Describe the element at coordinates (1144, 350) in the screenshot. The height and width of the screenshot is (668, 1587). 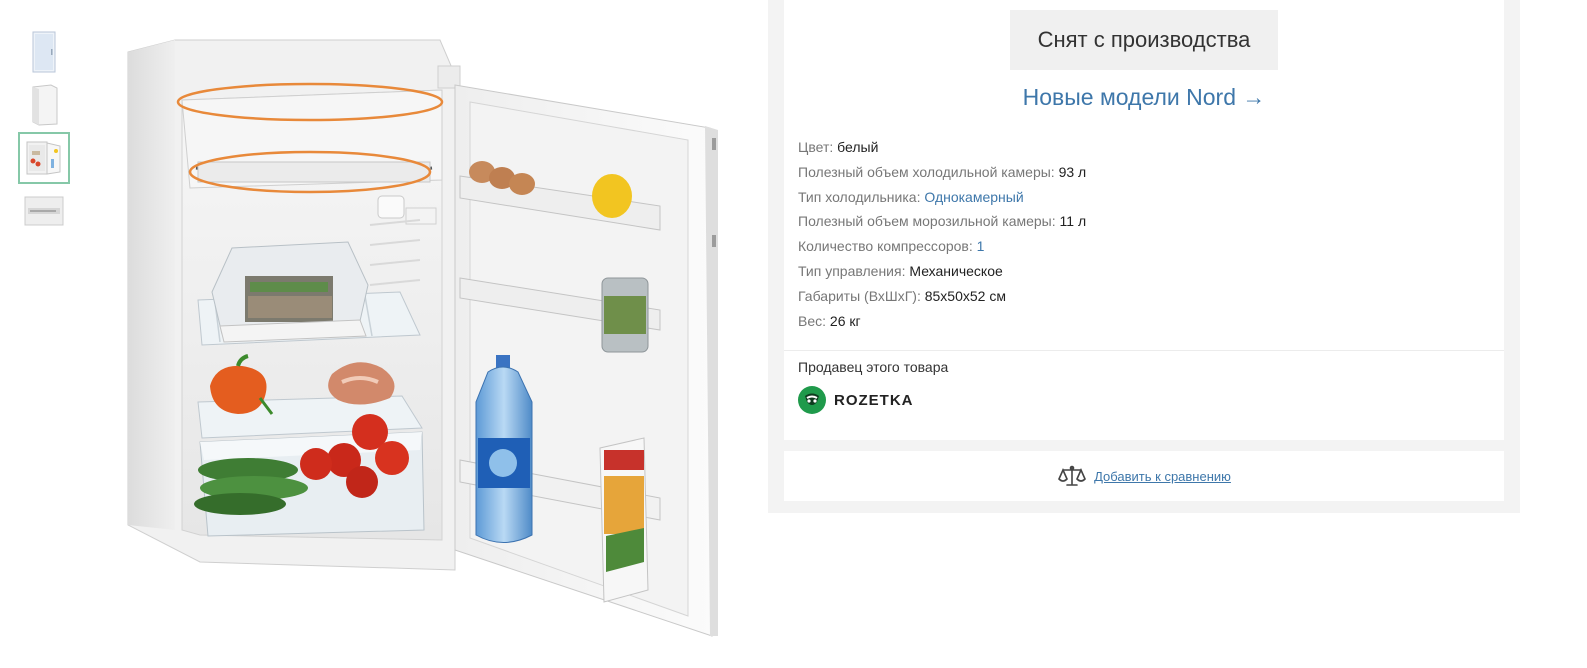
I see `section-divider` at that location.